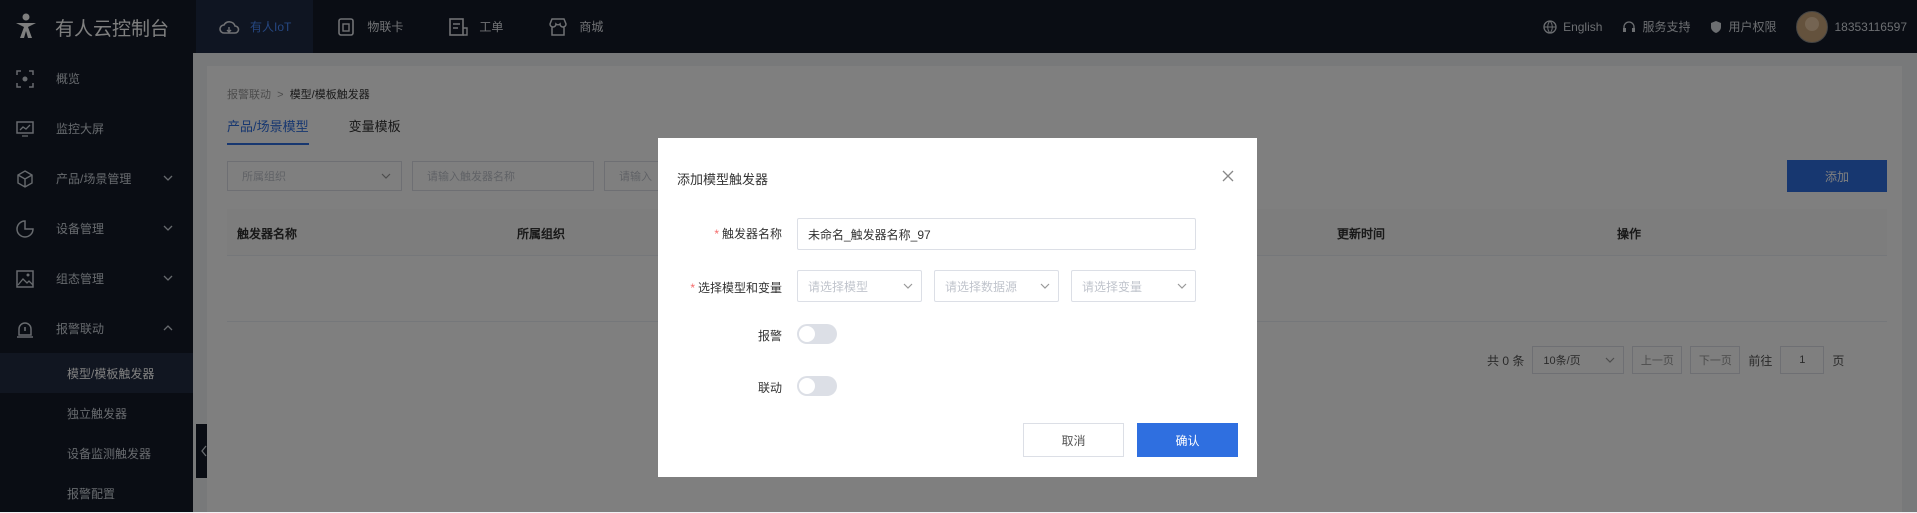 The width and height of the screenshot is (1917, 513). Describe the element at coordinates (981, 286) in the screenshot. I see `datasource-select-placeholder: 请选择数据源` at that location.